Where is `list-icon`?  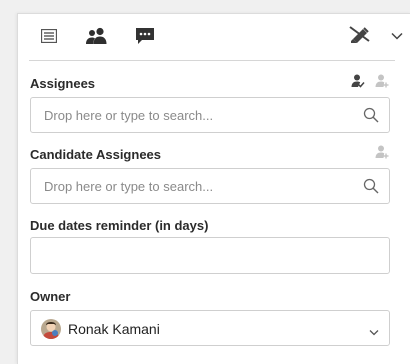
list-icon is located at coordinates (49, 36).